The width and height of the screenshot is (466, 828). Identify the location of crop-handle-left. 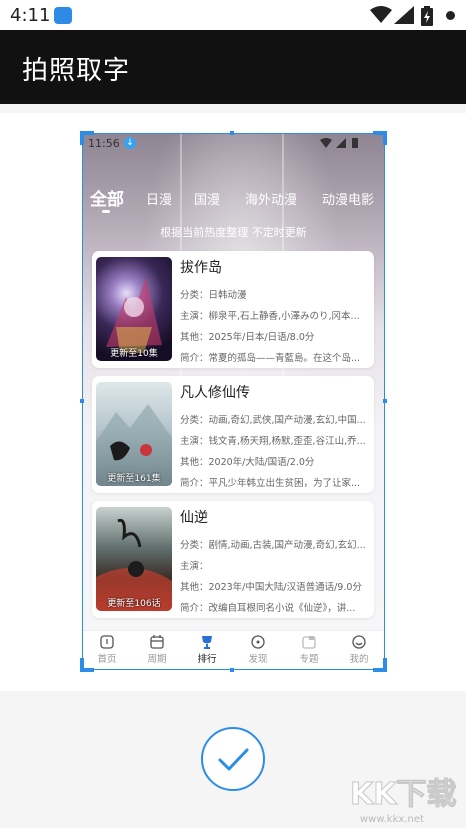
(82, 401).